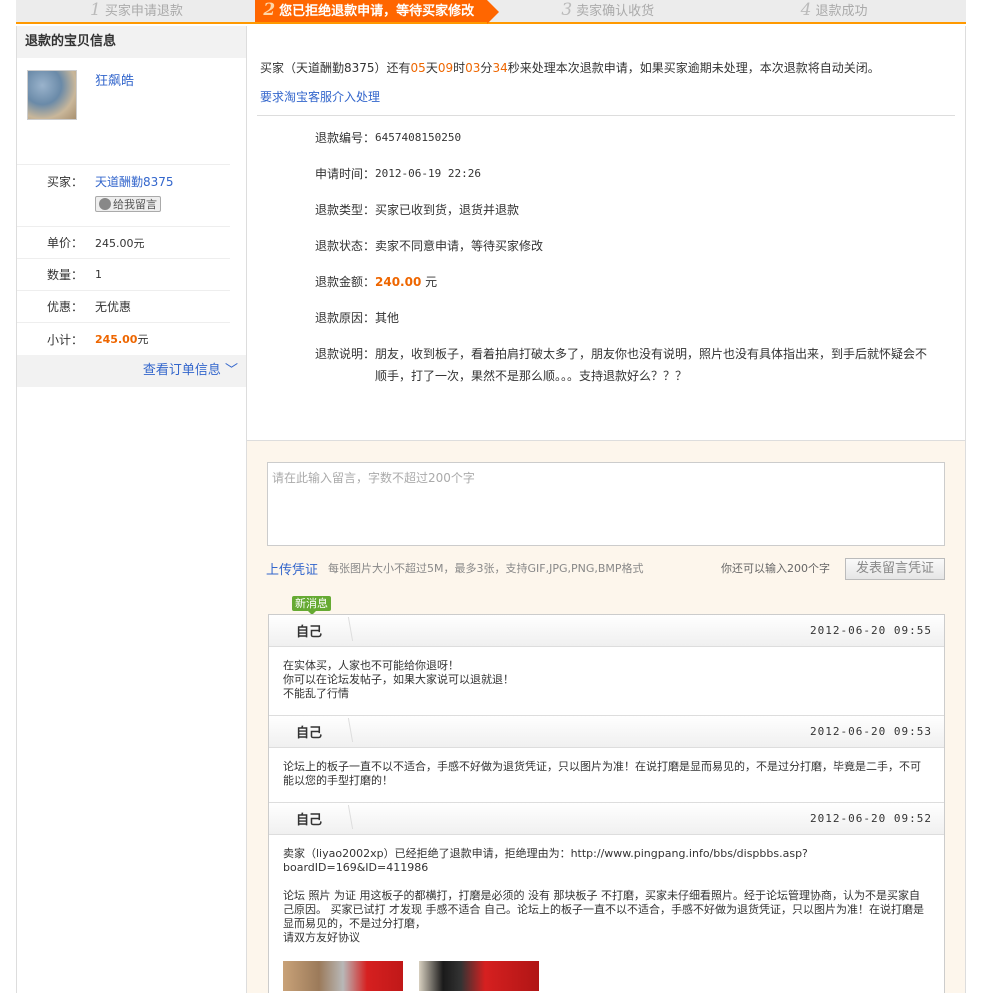  I want to click on chat-face-icon, so click(105, 204).